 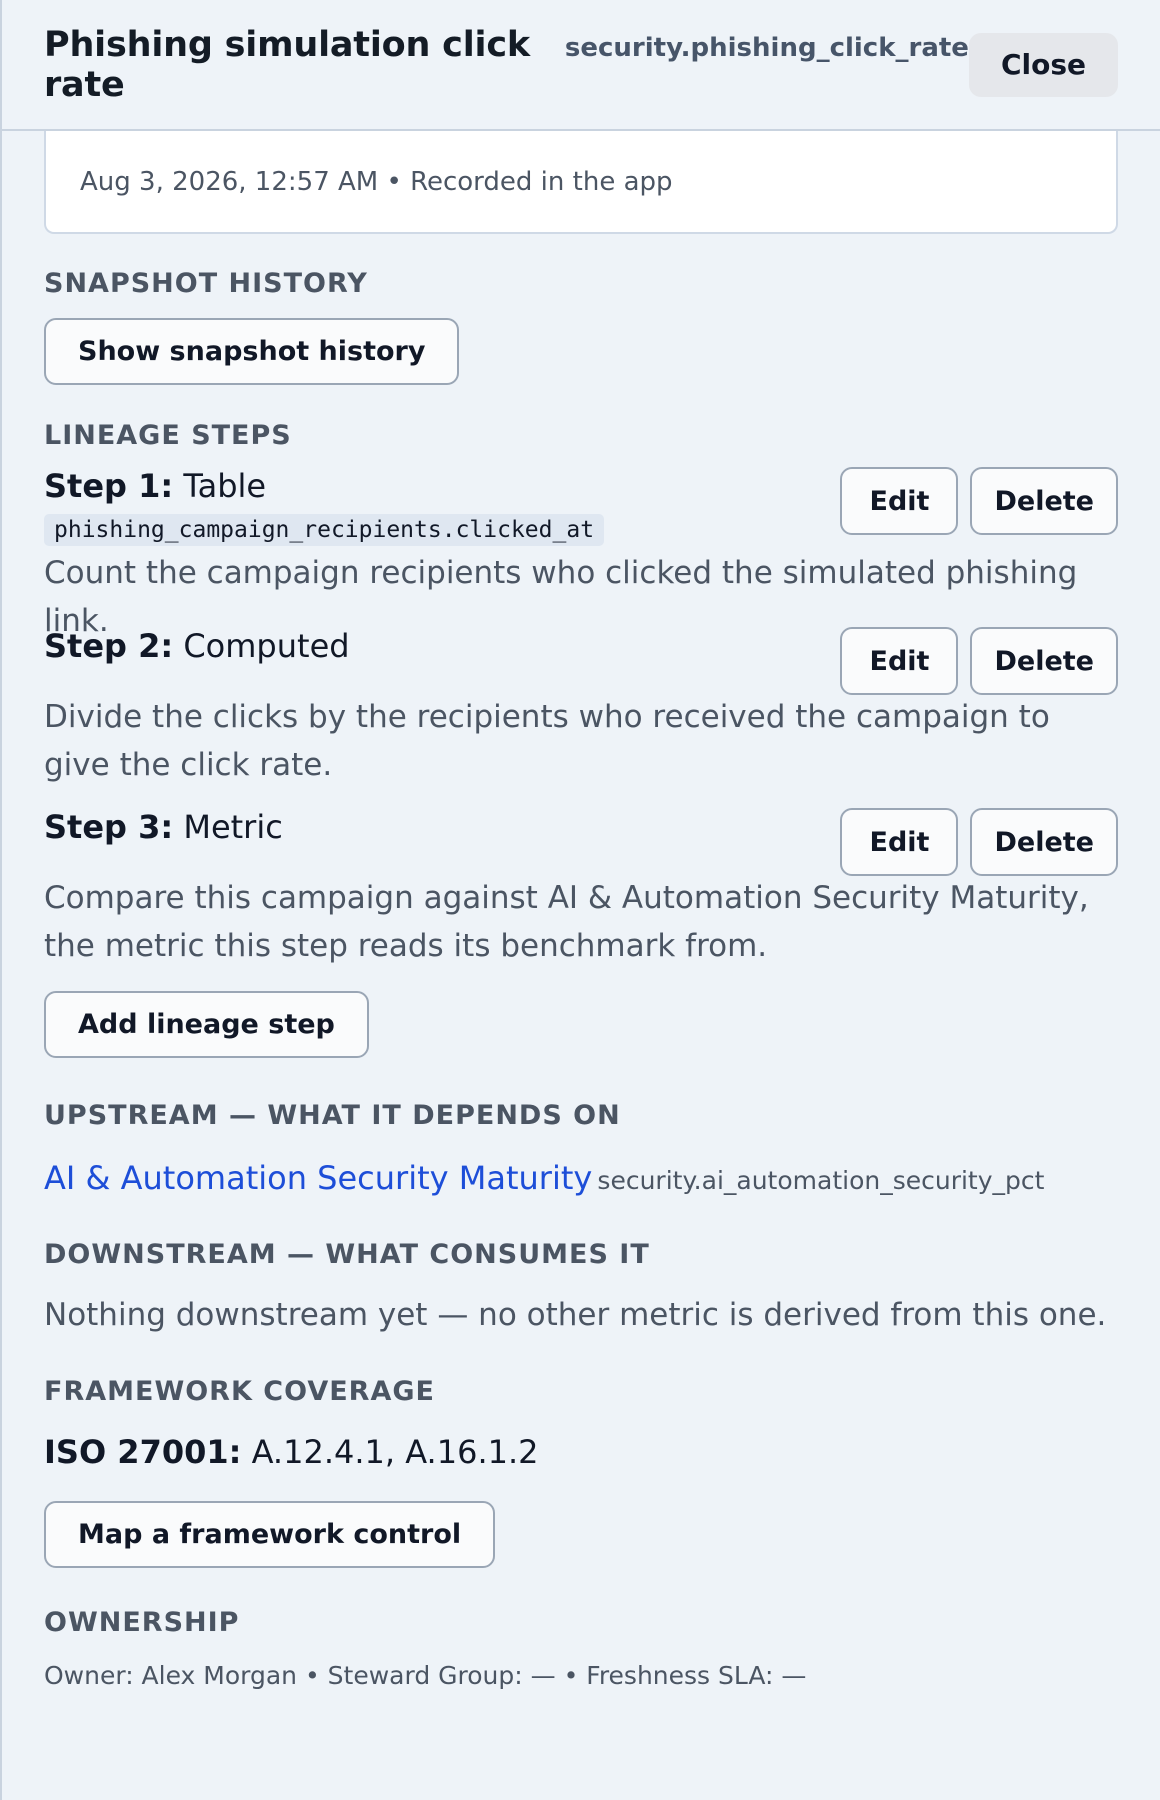 I want to click on step-title: Step 1: Table, so click(x=155, y=486).